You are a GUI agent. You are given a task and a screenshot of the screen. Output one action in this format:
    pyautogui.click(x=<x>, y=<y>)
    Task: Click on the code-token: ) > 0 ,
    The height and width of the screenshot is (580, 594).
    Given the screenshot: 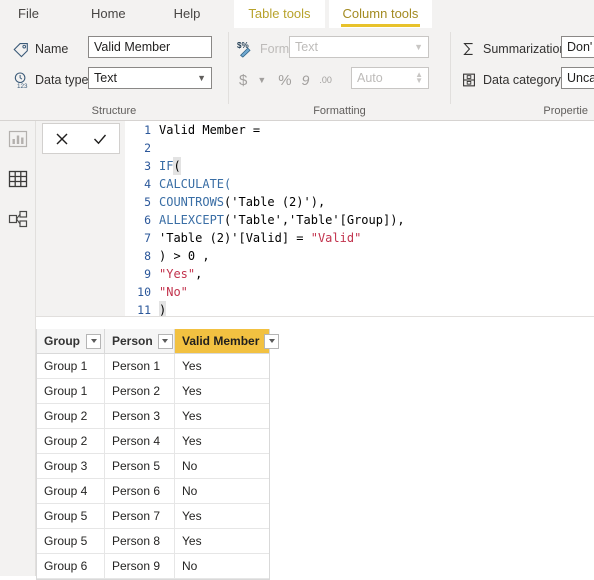 What is the action you would take?
    pyautogui.click(x=184, y=256)
    